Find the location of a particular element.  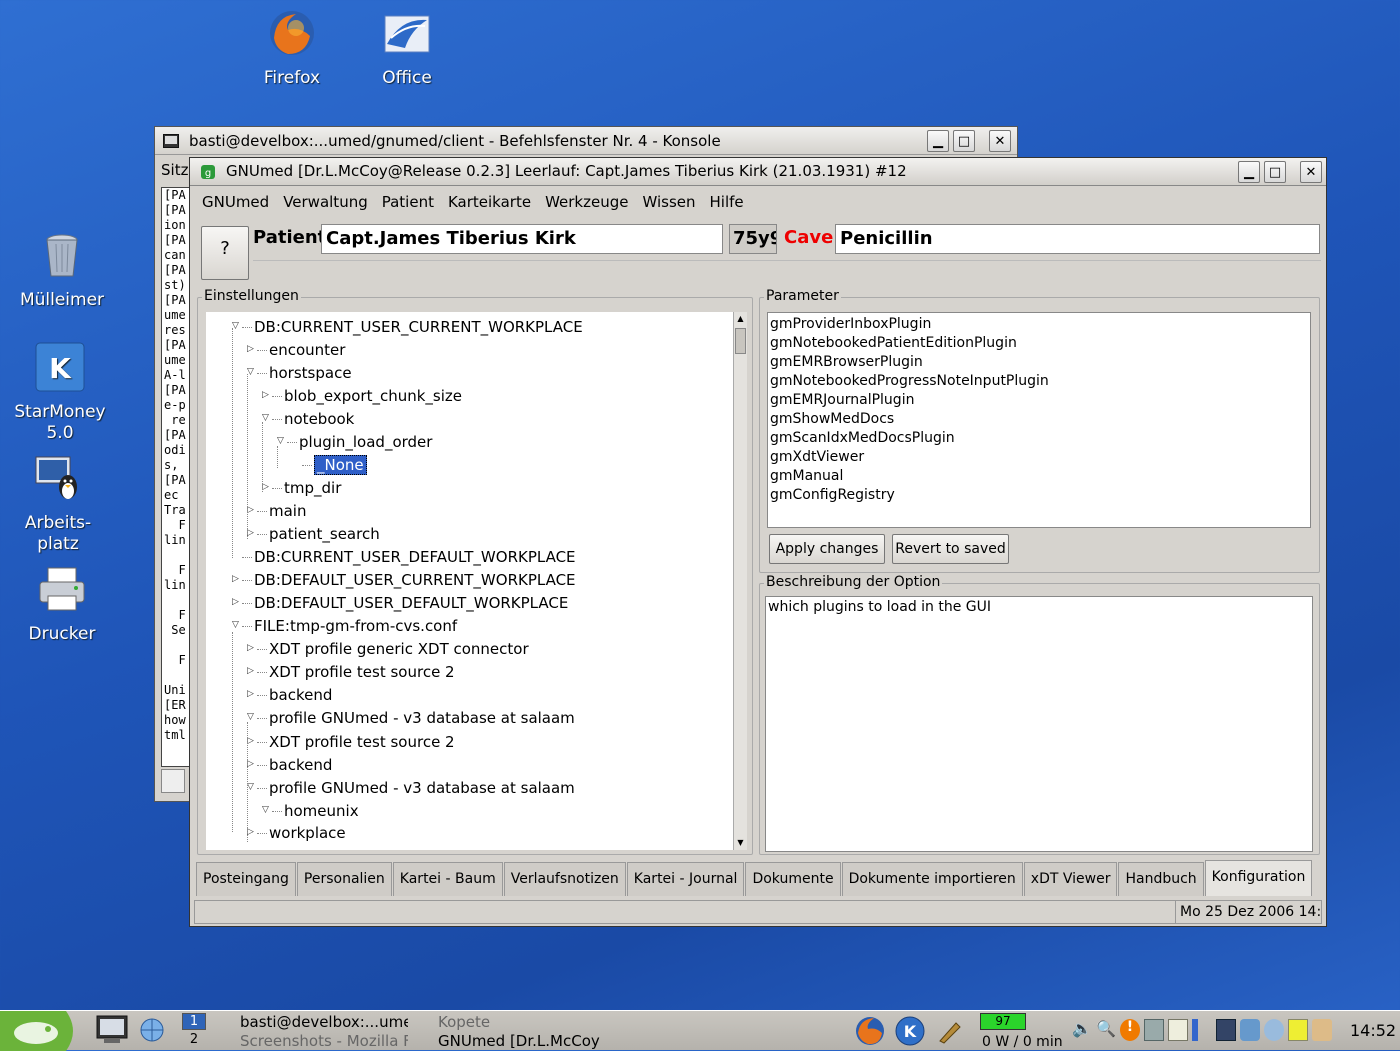

tree-node: horstspace is located at coordinates (310, 373).